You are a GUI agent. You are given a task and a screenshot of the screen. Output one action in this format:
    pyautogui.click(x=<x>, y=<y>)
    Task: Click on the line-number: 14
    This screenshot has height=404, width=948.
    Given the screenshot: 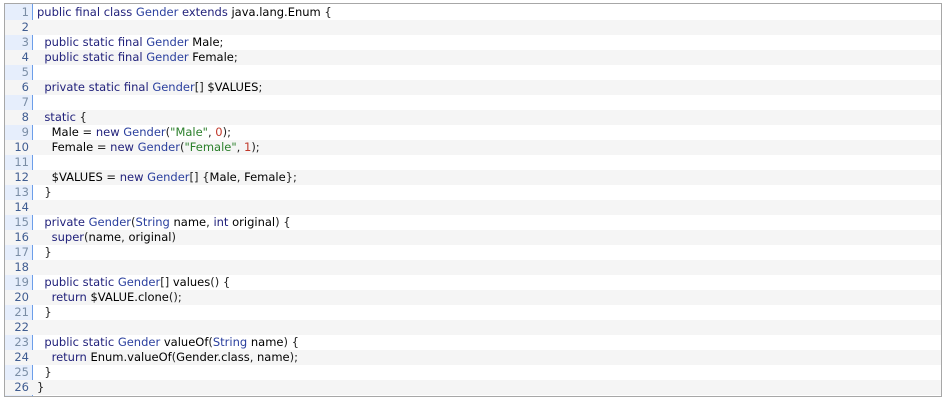 What is the action you would take?
    pyautogui.click(x=21, y=207)
    